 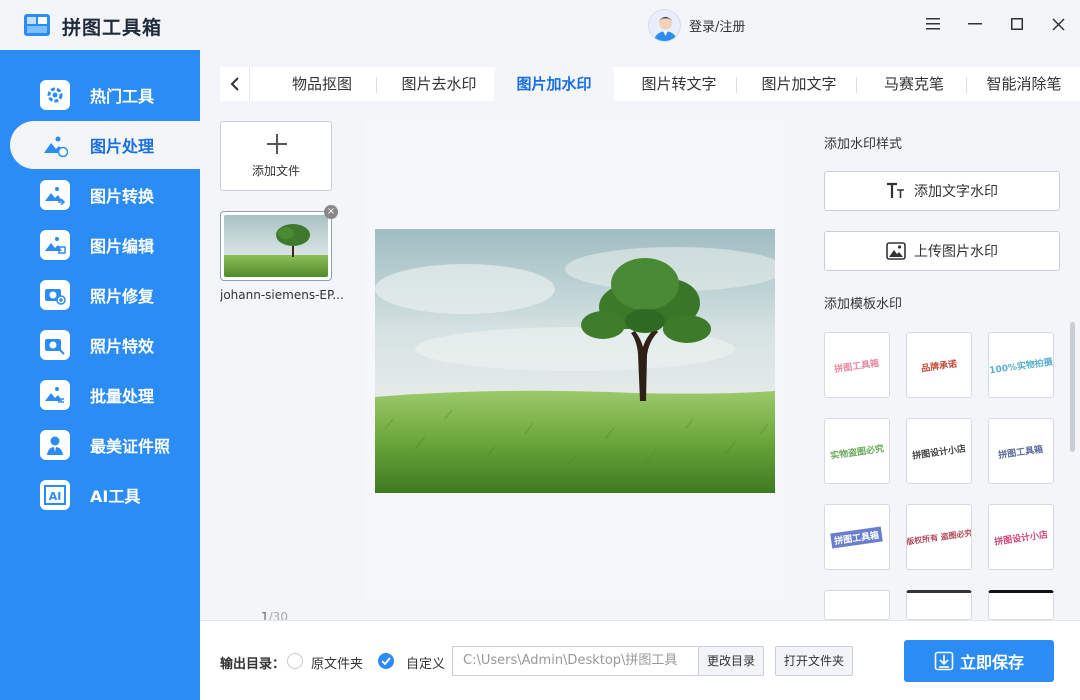 What do you see at coordinates (253, 664) in the screenshot?
I see `output-dir-label: 输出目录：` at bounding box center [253, 664].